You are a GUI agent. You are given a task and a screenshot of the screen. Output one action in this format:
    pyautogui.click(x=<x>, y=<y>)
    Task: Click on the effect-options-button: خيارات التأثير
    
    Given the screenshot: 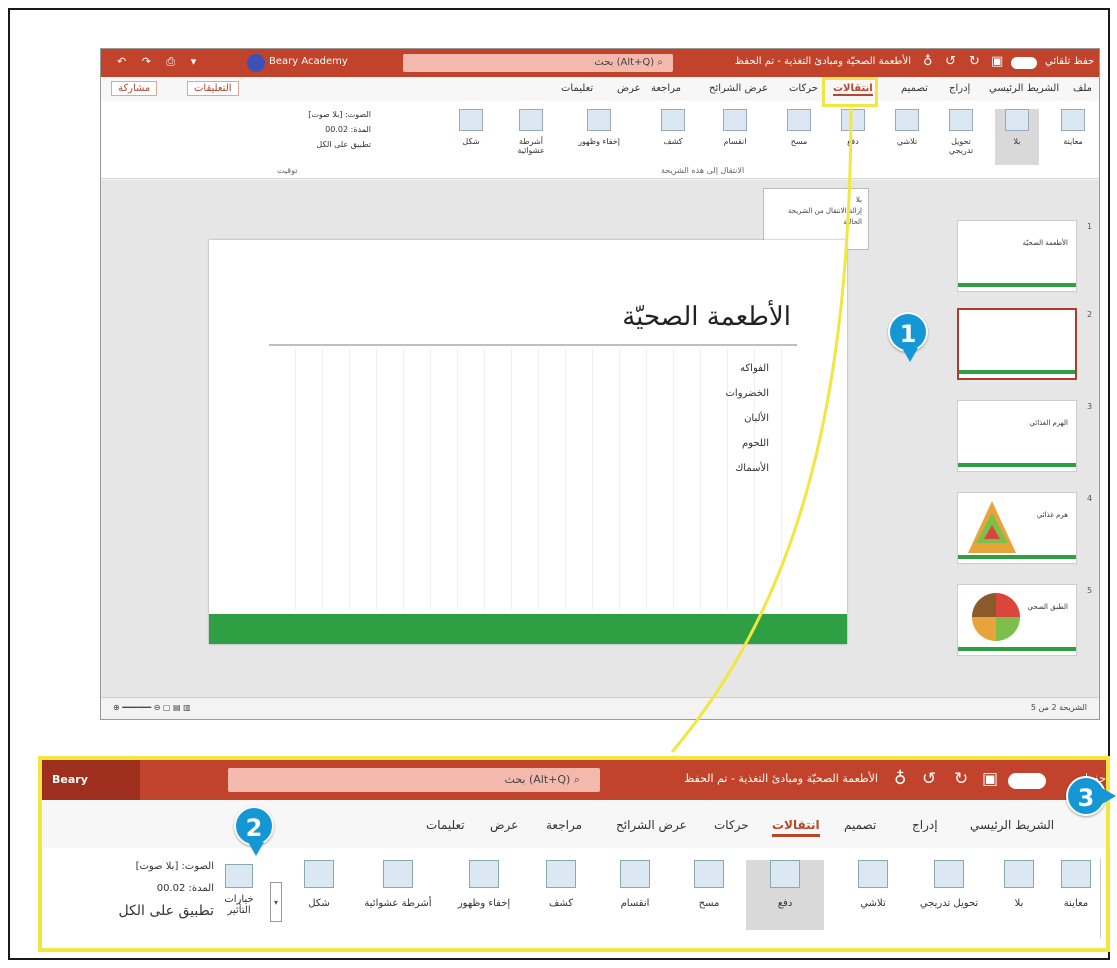 What is the action you would take?
    pyautogui.click(x=239, y=894)
    